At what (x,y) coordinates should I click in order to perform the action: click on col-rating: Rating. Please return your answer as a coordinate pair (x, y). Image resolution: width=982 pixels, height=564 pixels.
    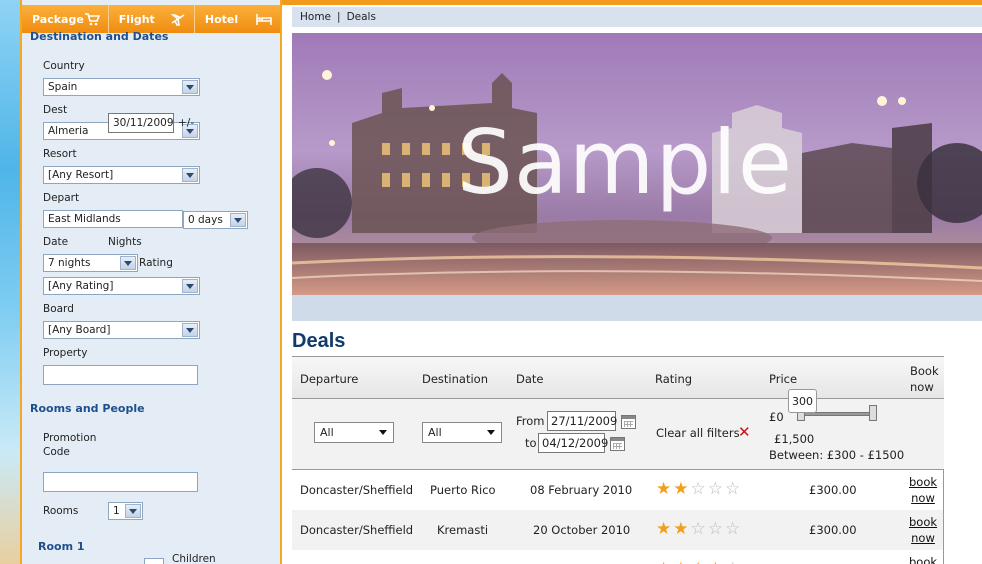
    Looking at the image, I should click on (673, 379).